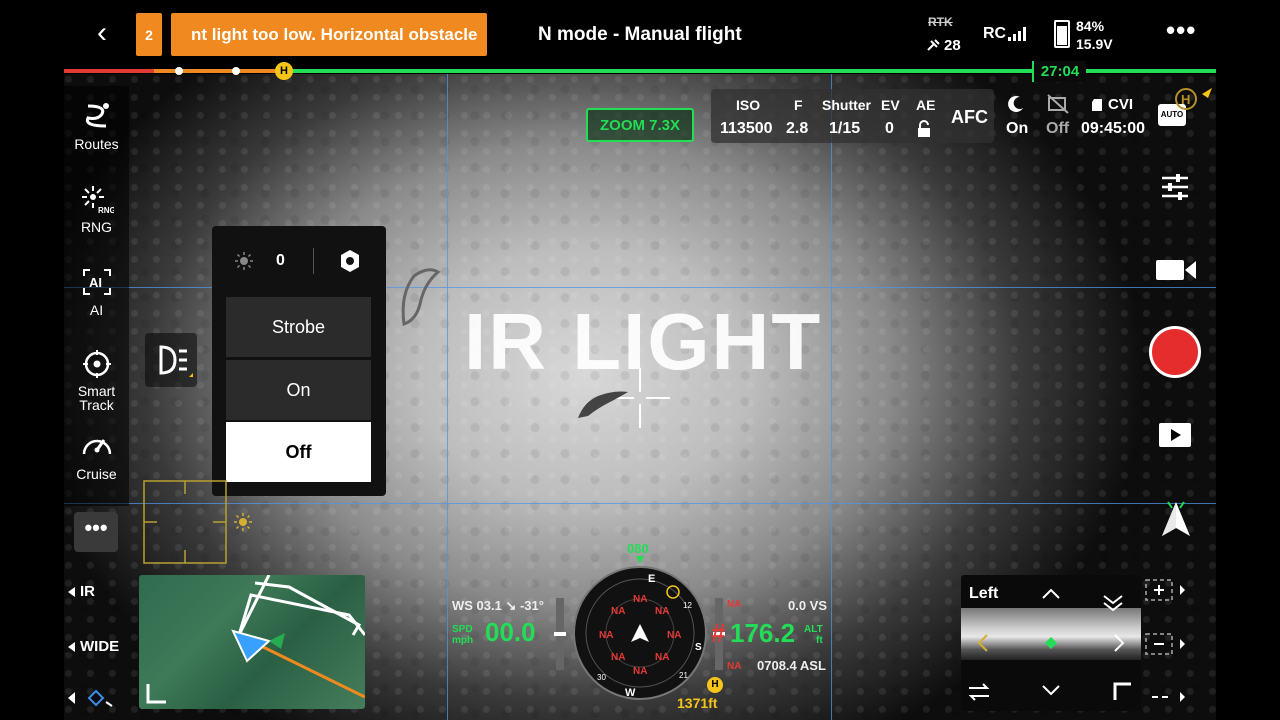  Describe the element at coordinates (662, 611) in the screenshot. I see `obstacle-na-front-right: NA` at that location.